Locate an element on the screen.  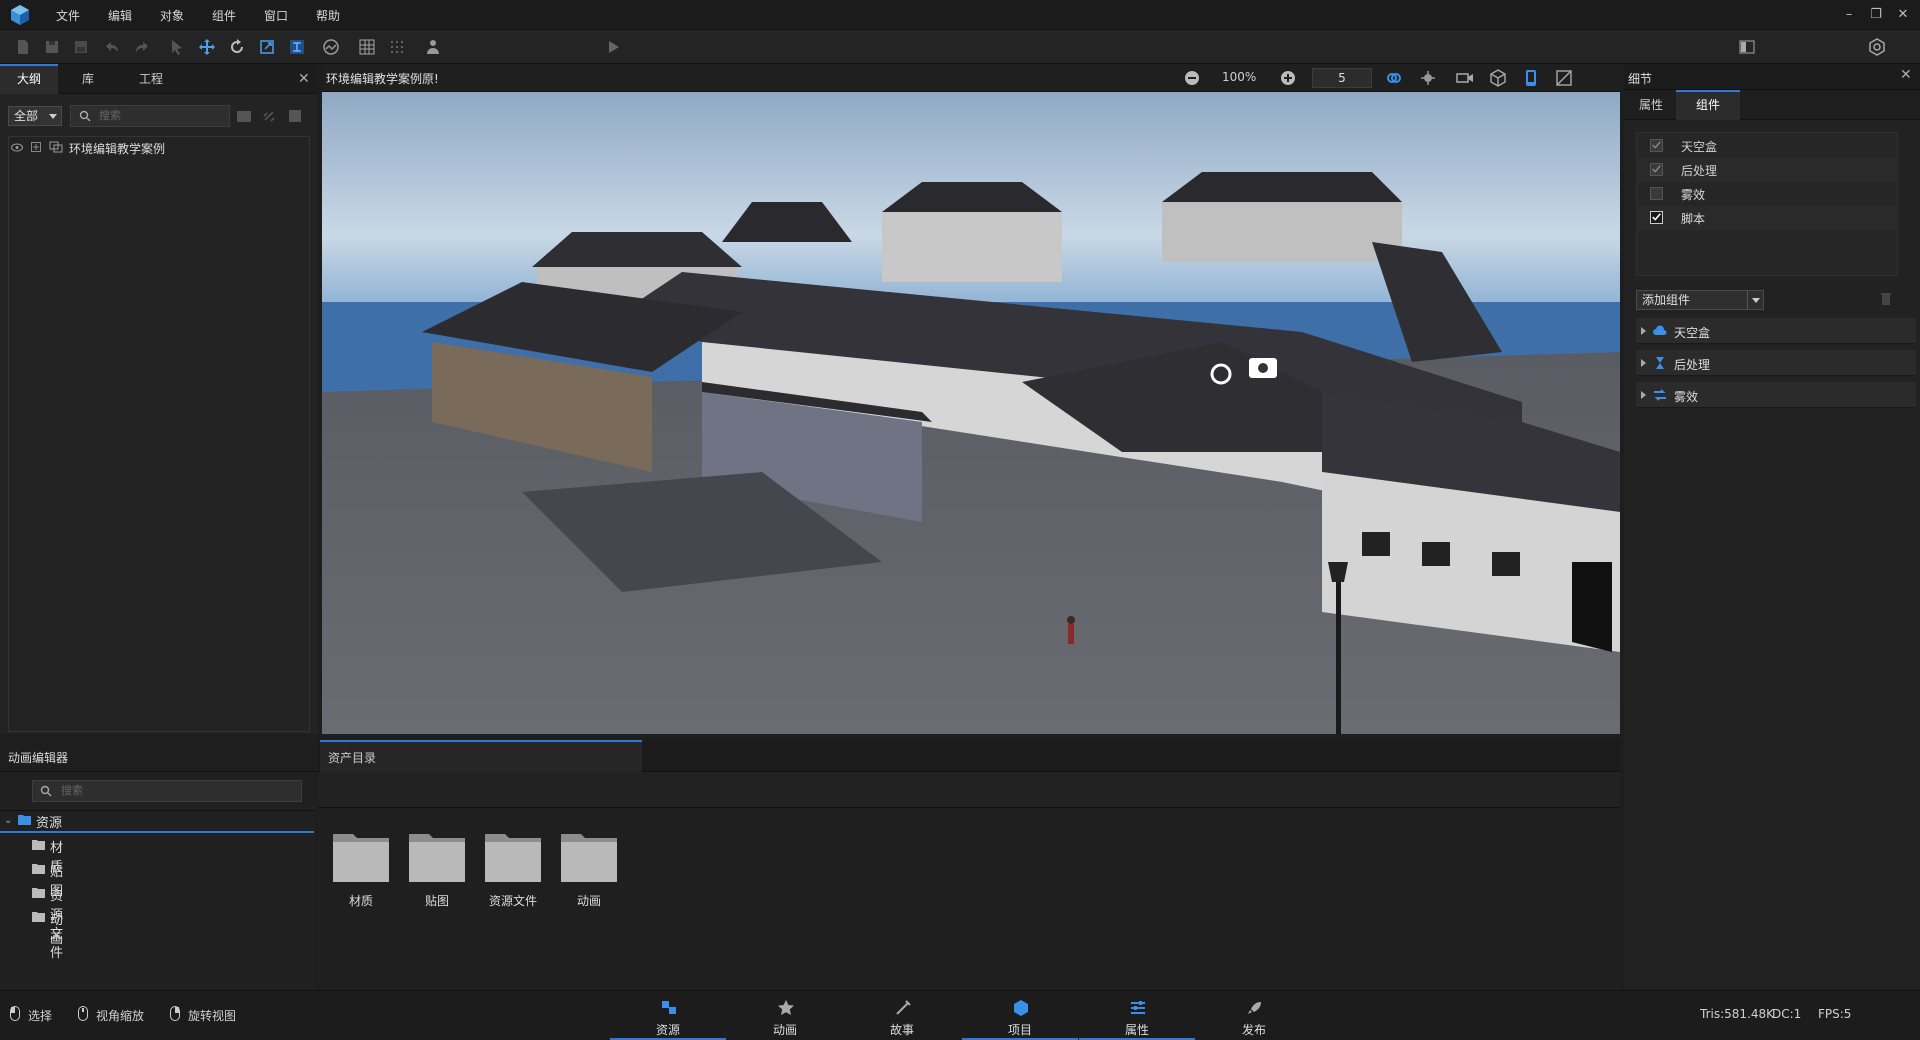
link-icon is located at coordinates (269, 116).